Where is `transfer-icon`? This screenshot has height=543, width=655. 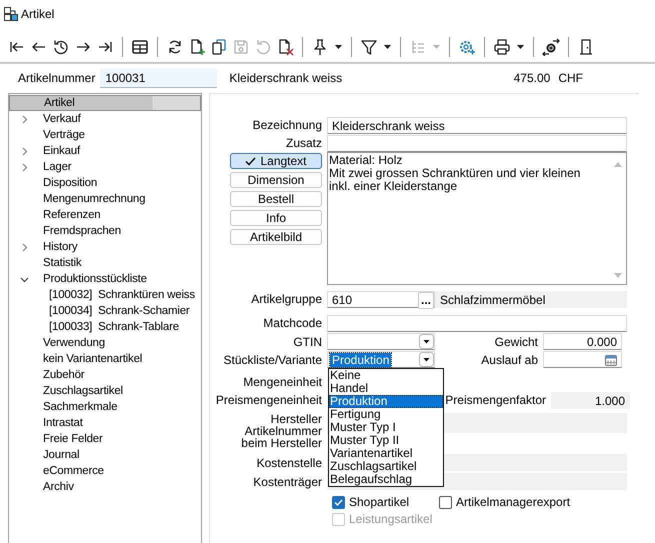 transfer-icon is located at coordinates (551, 47).